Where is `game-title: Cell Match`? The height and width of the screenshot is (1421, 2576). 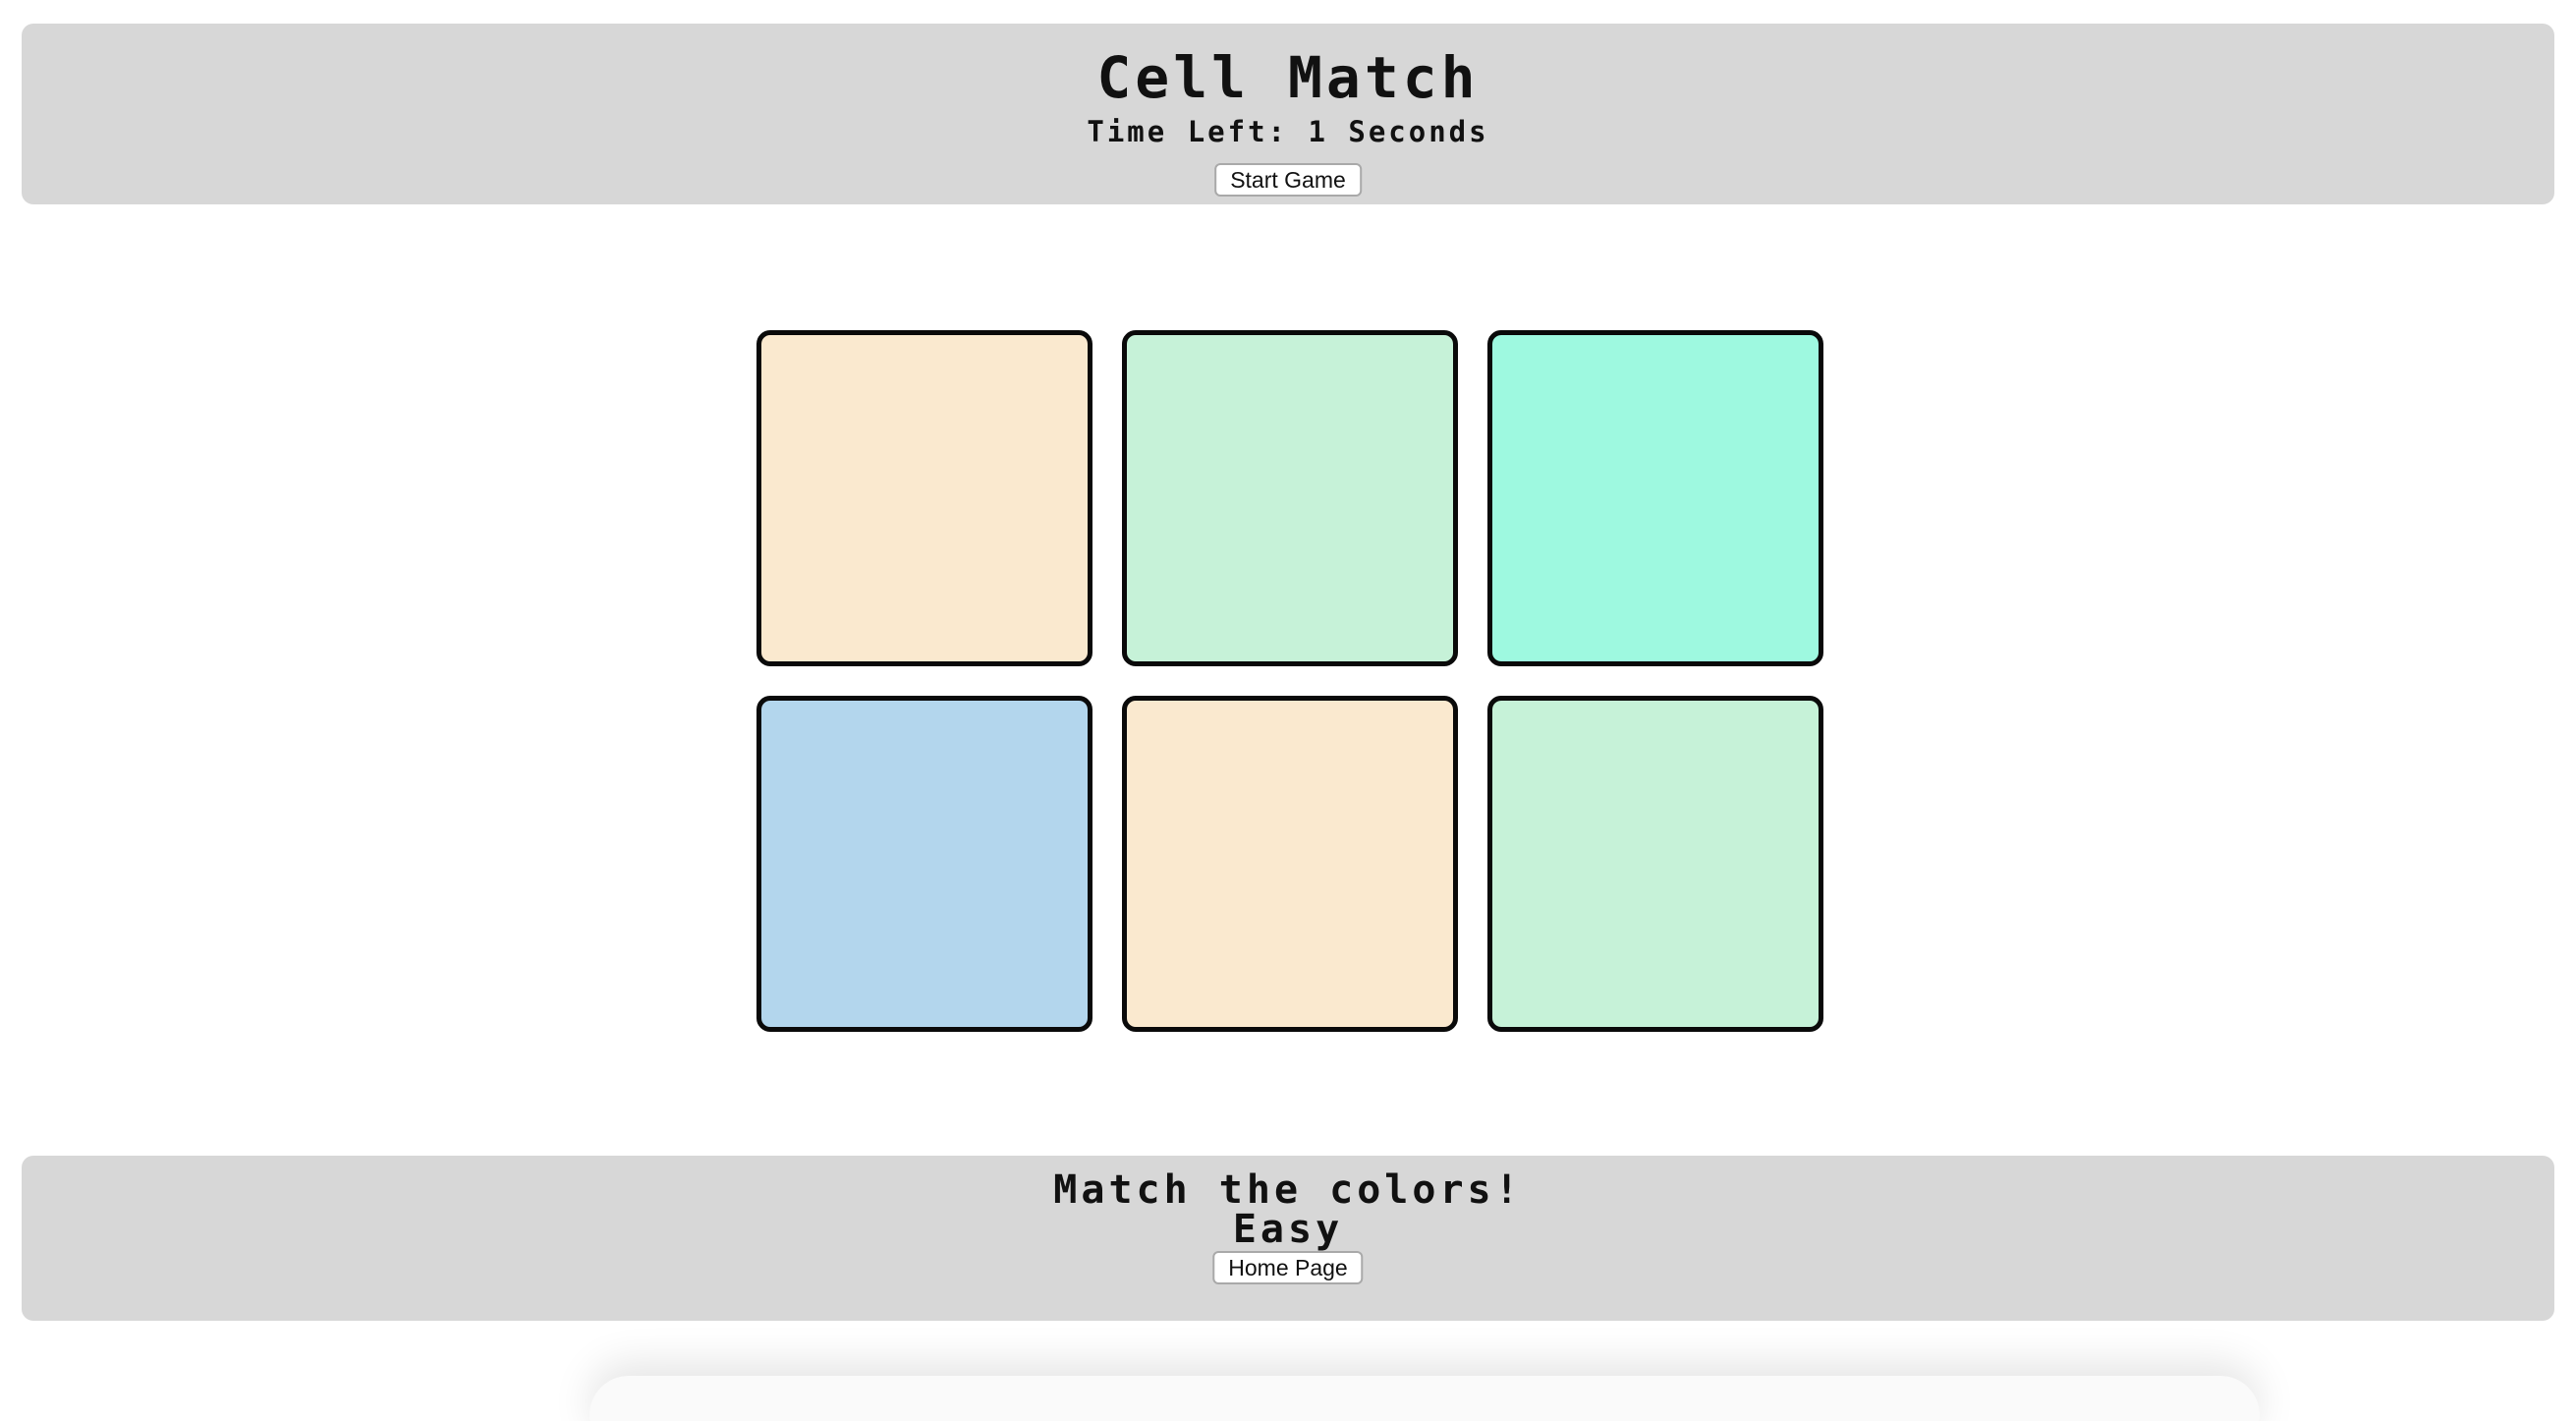 game-title: Cell Match is located at coordinates (1288, 77).